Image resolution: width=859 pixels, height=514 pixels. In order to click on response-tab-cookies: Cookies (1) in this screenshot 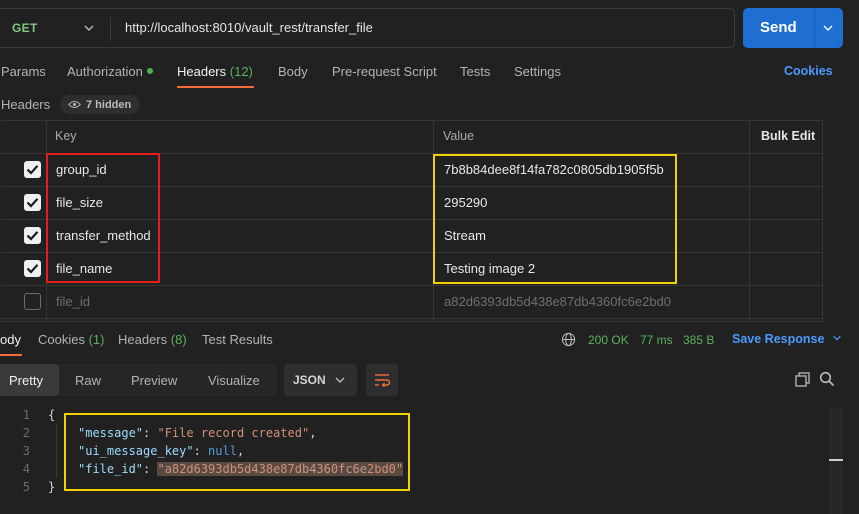, I will do `click(71, 339)`.